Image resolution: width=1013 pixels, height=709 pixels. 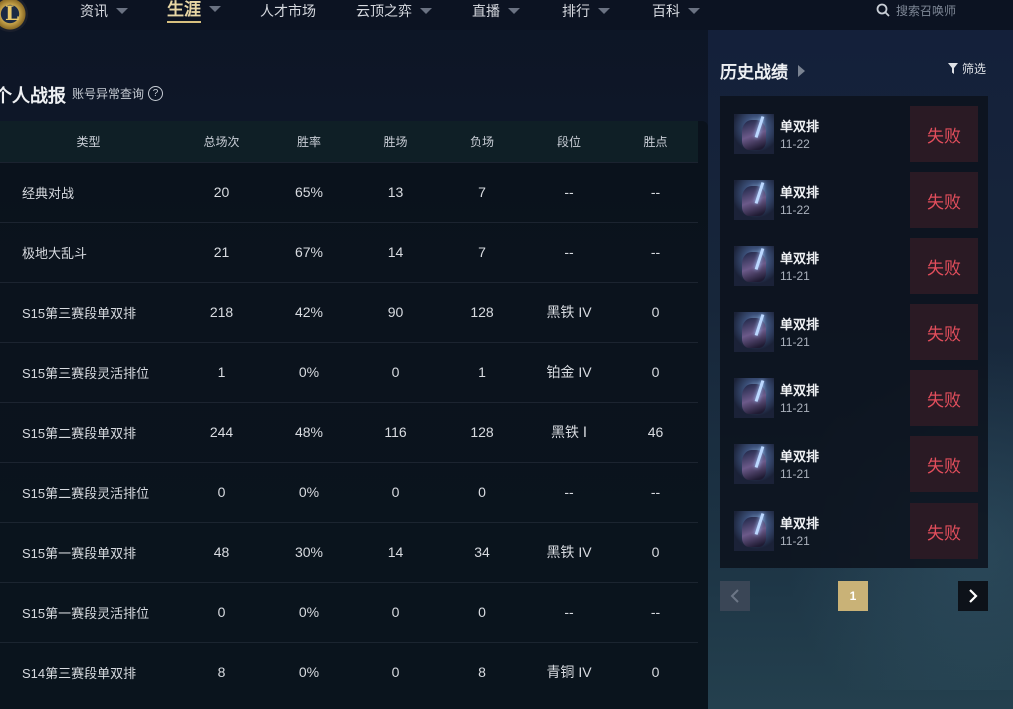 What do you see at coordinates (482, 552) in the screenshot?
I see `table-cell: 34` at bounding box center [482, 552].